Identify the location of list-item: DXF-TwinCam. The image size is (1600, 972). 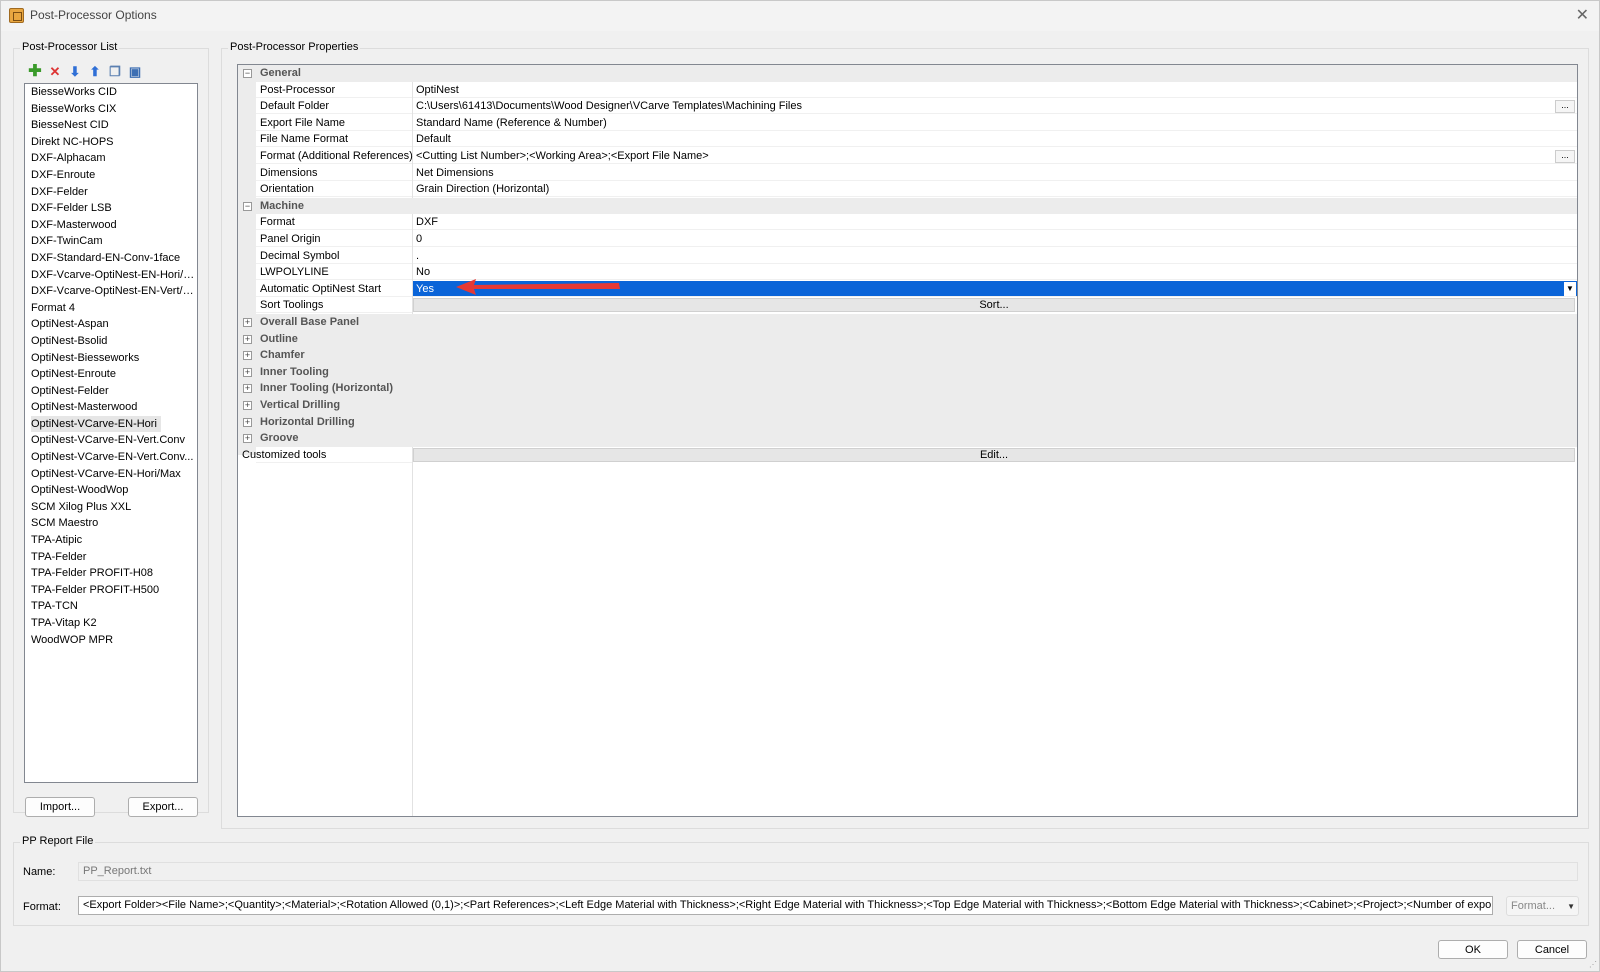
(111, 241).